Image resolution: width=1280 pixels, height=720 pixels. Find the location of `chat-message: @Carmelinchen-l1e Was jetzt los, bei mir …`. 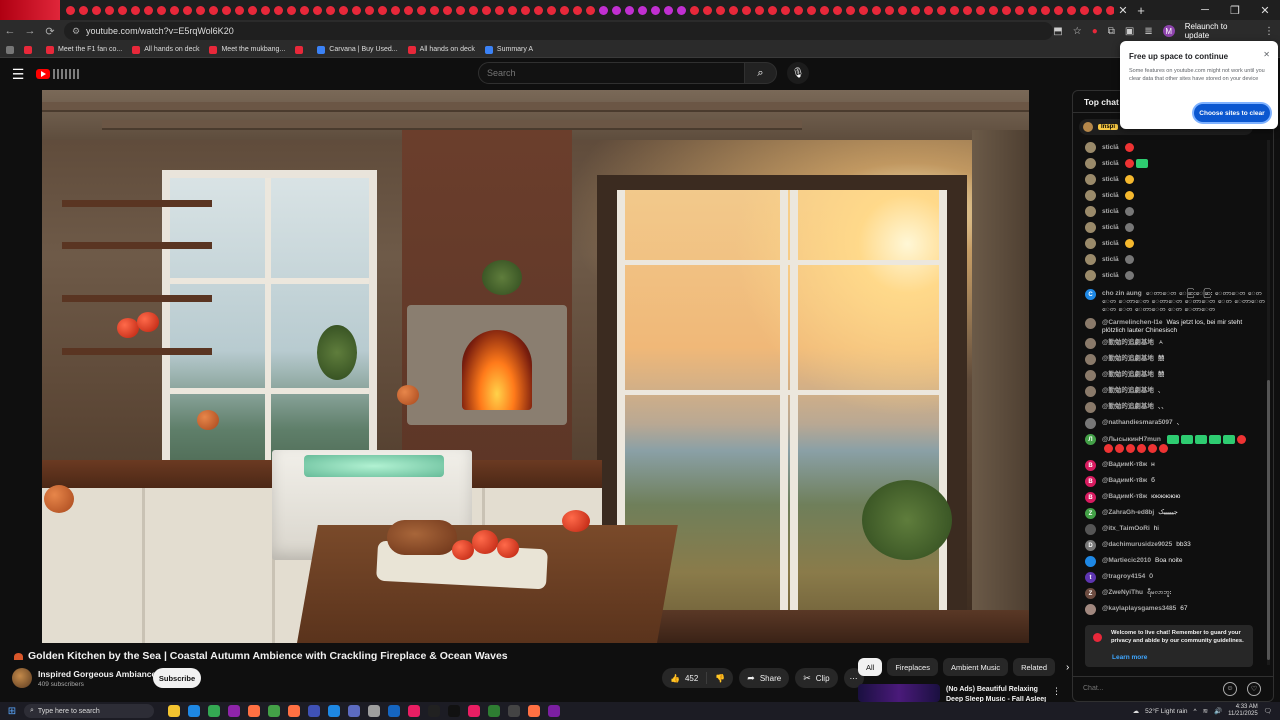

chat-message: @Carmelinchen-l1e Was jetzt los, bei mir … is located at coordinates (1175, 326).